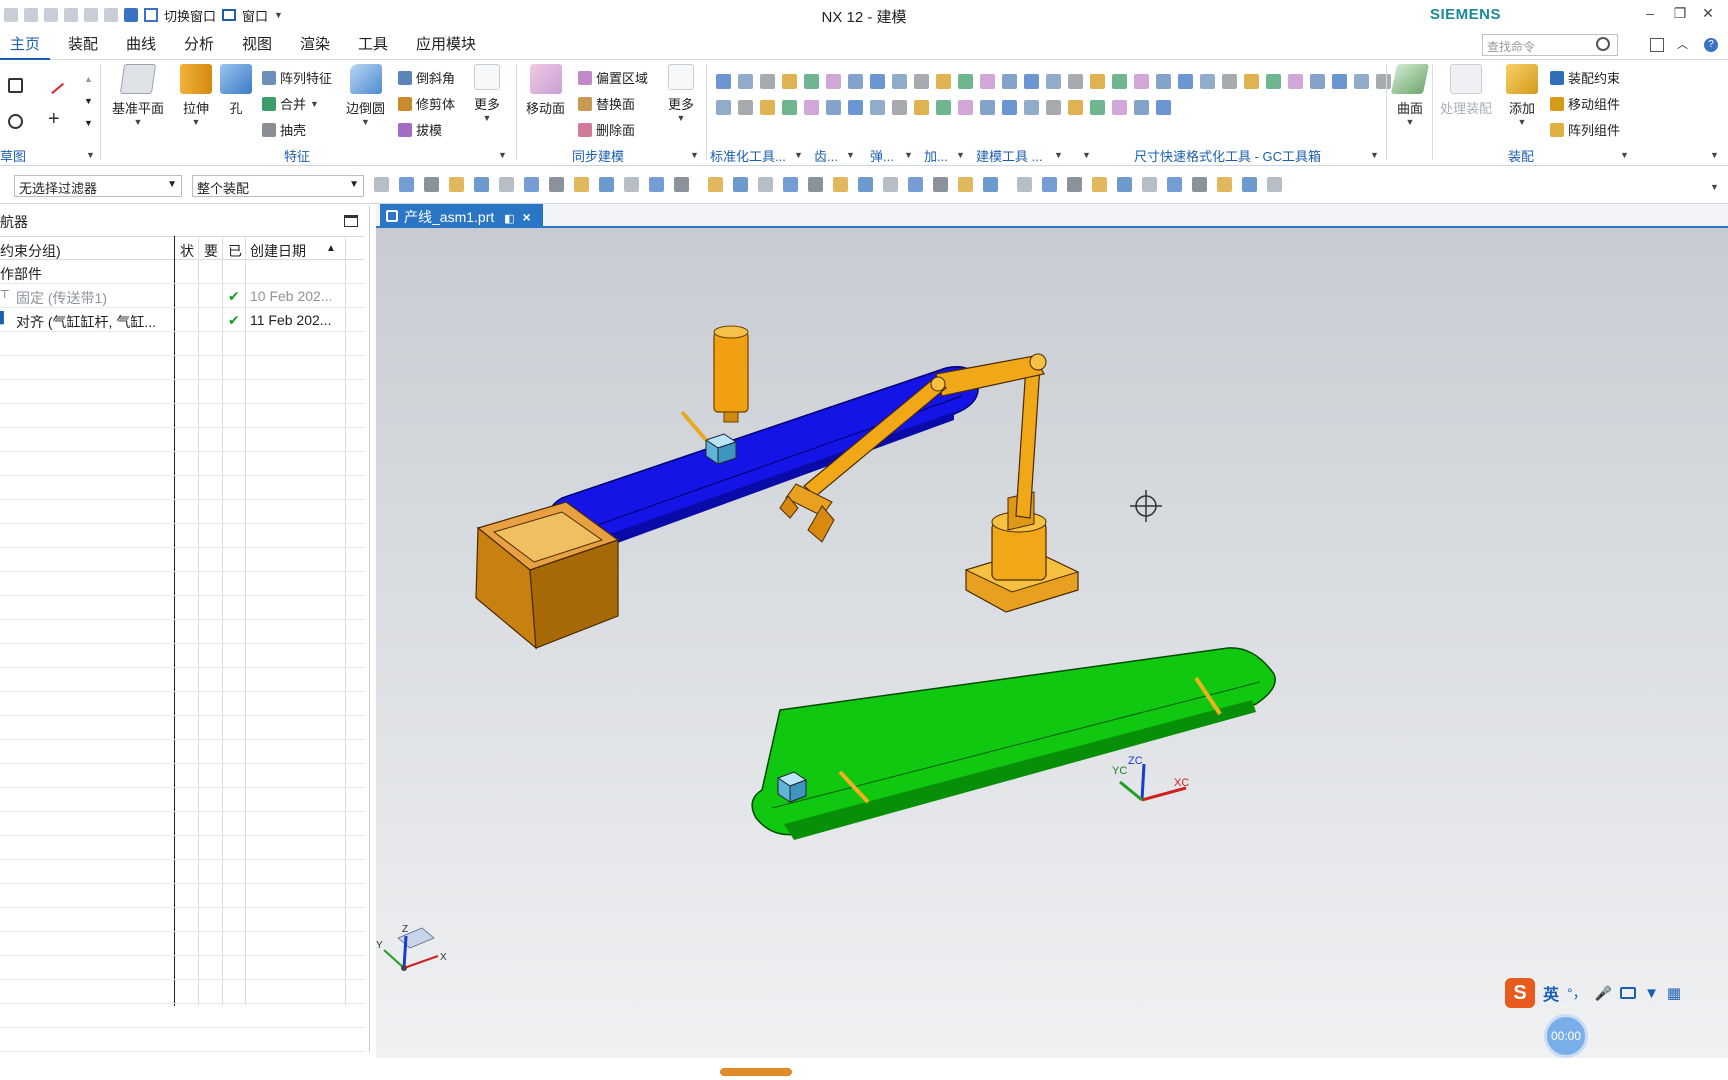  I want to click on undo-icon, so click(11, 15).